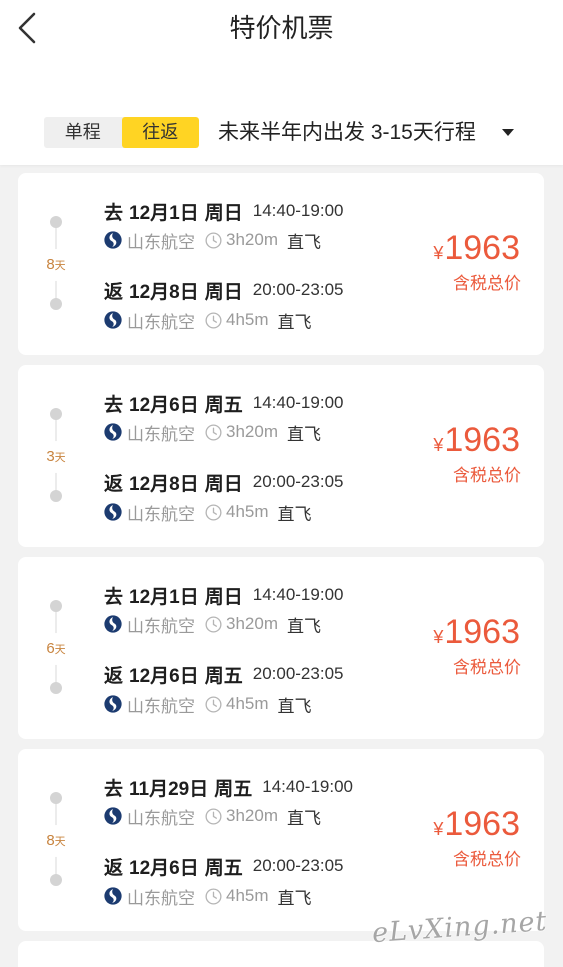 Image resolution: width=563 pixels, height=967 pixels. What do you see at coordinates (169, 789) in the screenshot?
I see `leg-date: 11月29日` at bounding box center [169, 789].